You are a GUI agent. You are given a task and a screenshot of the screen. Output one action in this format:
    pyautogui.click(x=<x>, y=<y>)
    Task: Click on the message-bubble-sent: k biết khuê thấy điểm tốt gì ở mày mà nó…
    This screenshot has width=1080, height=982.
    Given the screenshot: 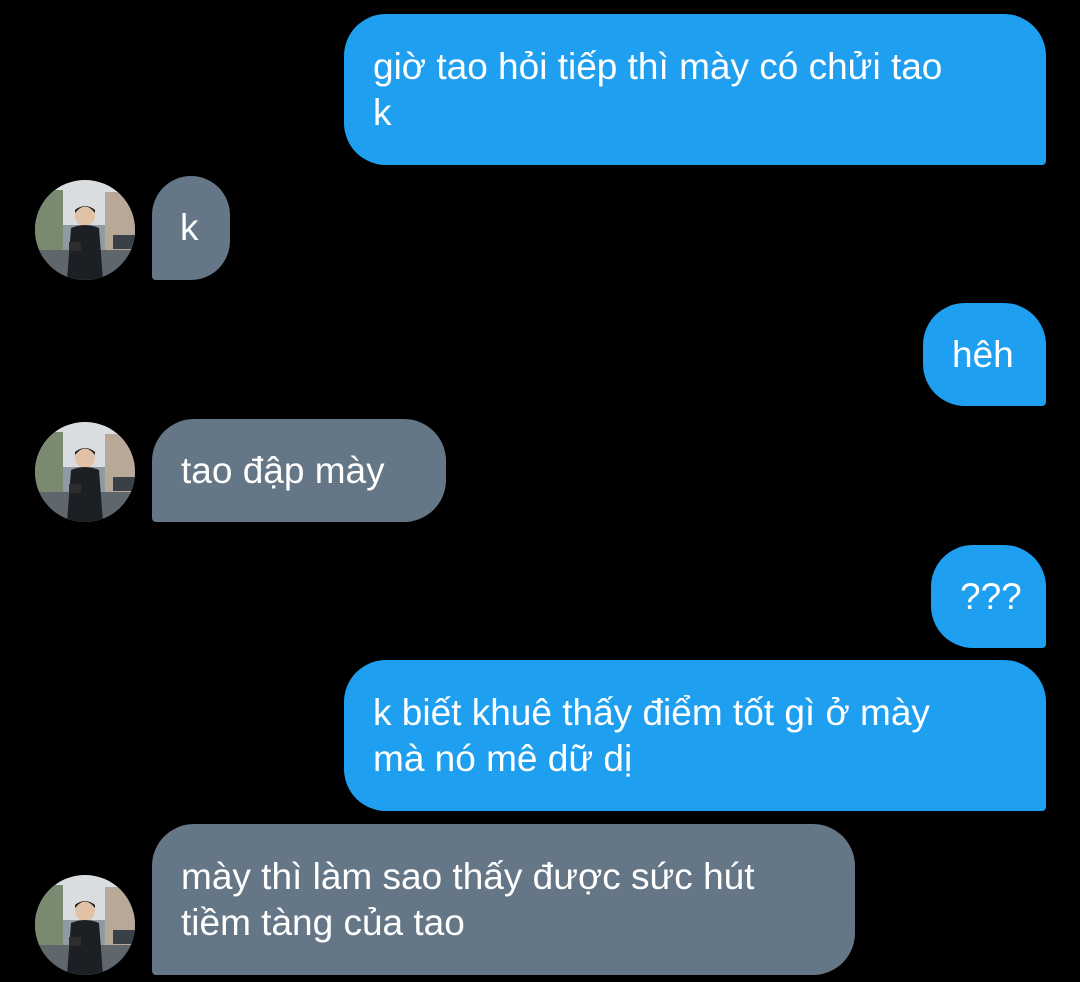 What is the action you would take?
    pyautogui.click(x=695, y=735)
    